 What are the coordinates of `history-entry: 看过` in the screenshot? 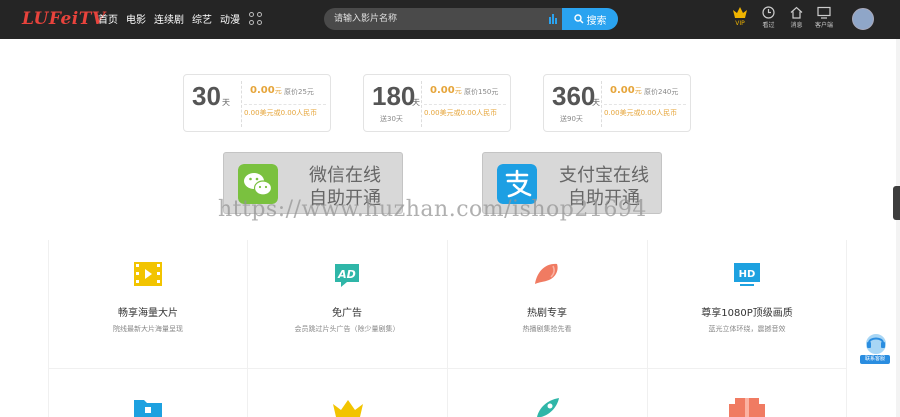 It's located at (768, 17).